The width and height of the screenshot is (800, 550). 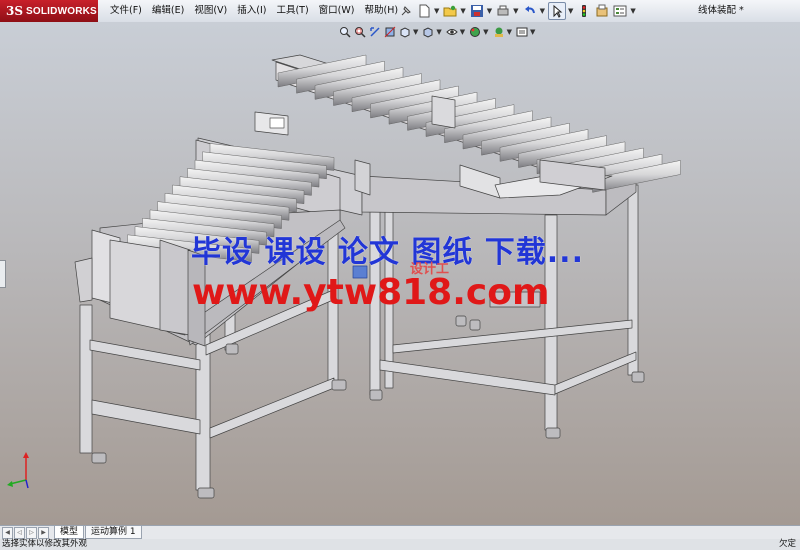 What do you see at coordinates (405, 32) in the screenshot?
I see `view-orientation-icon` at bounding box center [405, 32].